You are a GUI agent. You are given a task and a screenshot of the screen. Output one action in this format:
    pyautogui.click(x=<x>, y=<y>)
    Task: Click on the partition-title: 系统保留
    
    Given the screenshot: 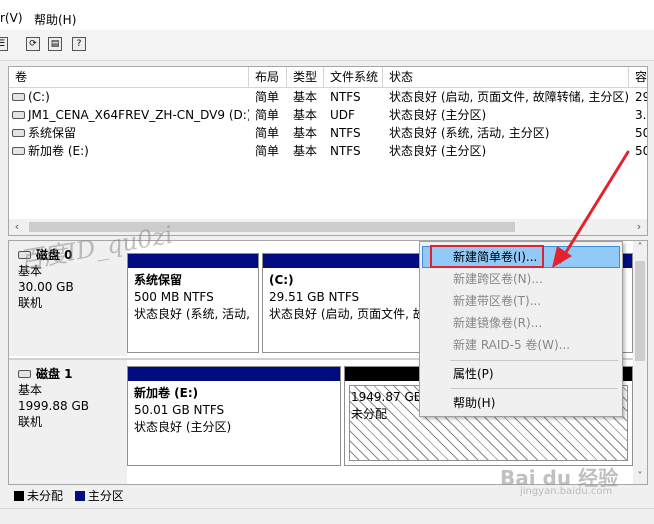 What is the action you would take?
    pyautogui.click(x=158, y=280)
    